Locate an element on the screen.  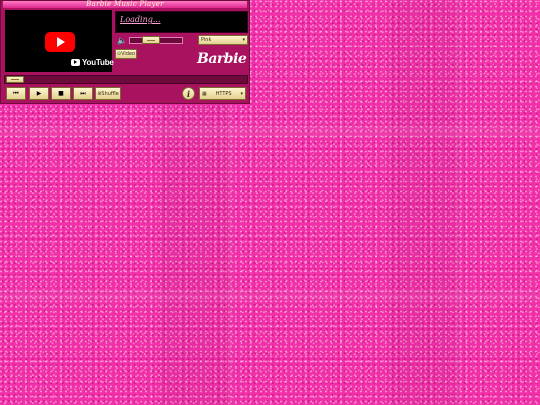
info-icon: i is located at coordinates (188, 93).